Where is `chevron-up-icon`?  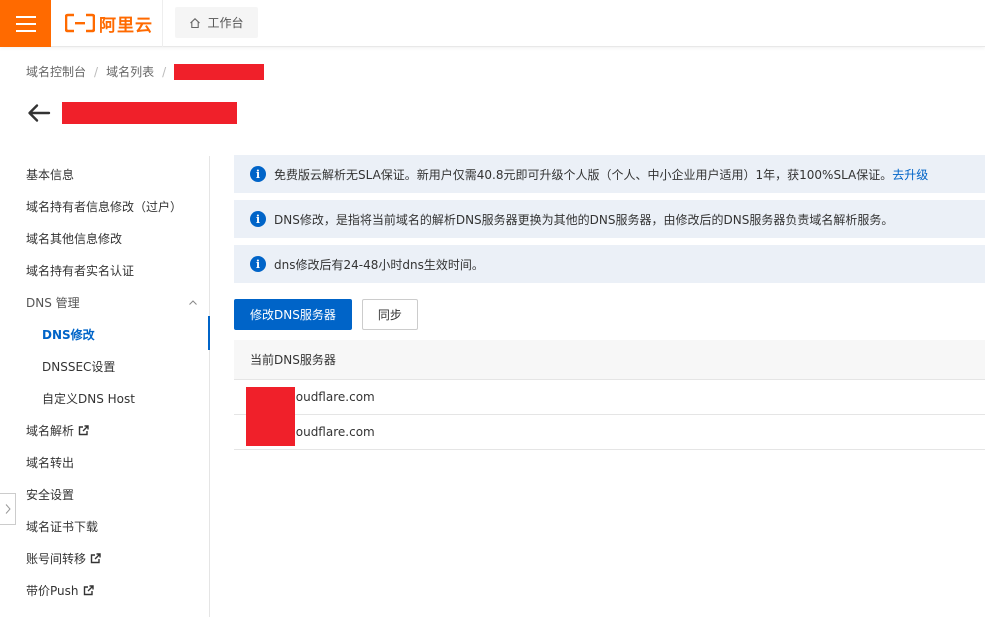 chevron-up-icon is located at coordinates (193, 302).